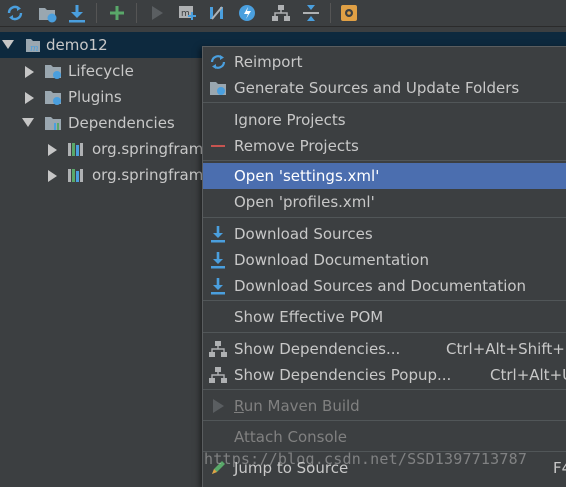 This screenshot has width=566, height=487. I want to click on maven-toolbar: m, so click(283, 13).